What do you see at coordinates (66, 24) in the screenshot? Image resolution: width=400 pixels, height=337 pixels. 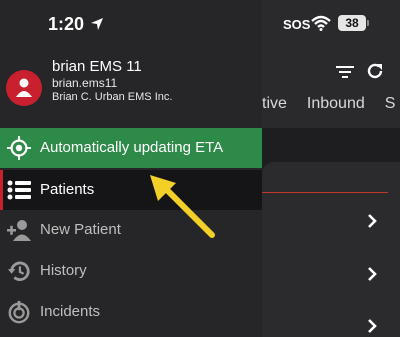 I see `status-time: 1:20` at bounding box center [66, 24].